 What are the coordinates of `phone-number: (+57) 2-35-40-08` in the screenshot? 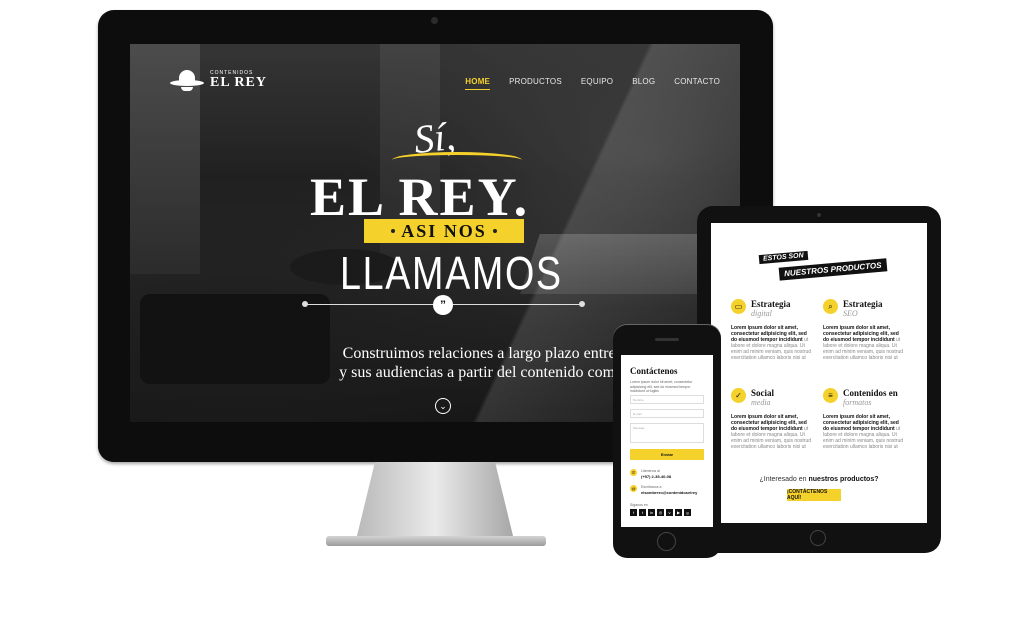 It's located at (656, 476).